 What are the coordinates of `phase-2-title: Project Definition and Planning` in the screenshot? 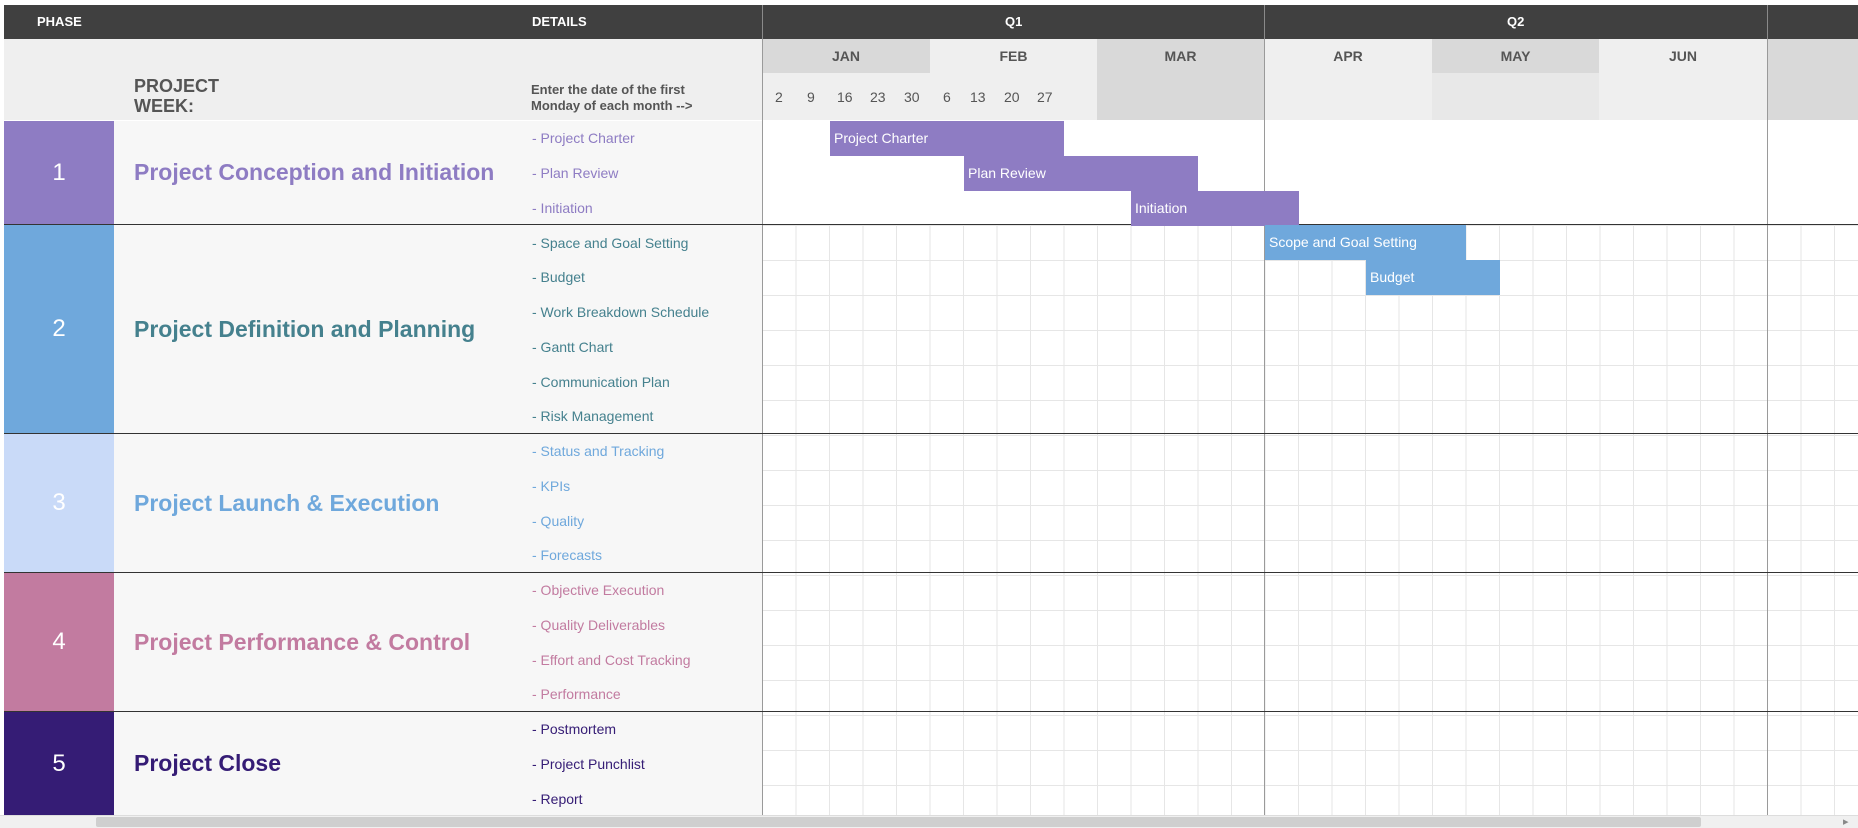 It's located at (320, 329).